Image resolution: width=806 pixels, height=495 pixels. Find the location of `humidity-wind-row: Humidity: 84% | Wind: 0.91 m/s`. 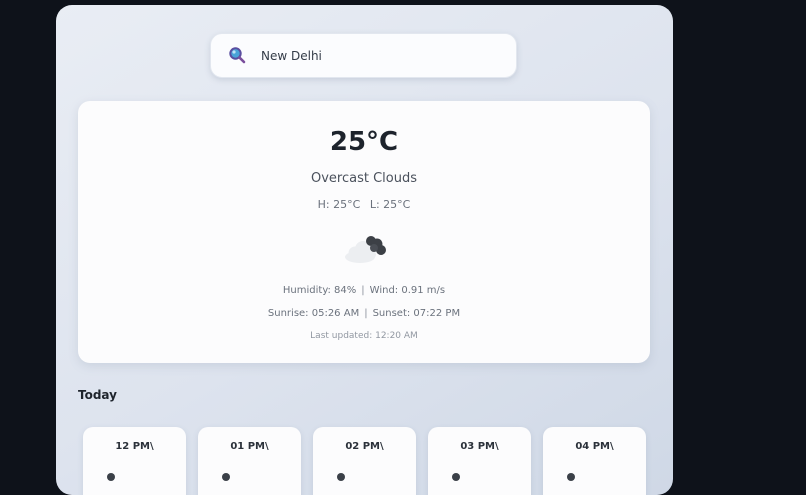

humidity-wind-row: Humidity: 84% | Wind: 0.91 m/s is located at coordinates (364, 290).